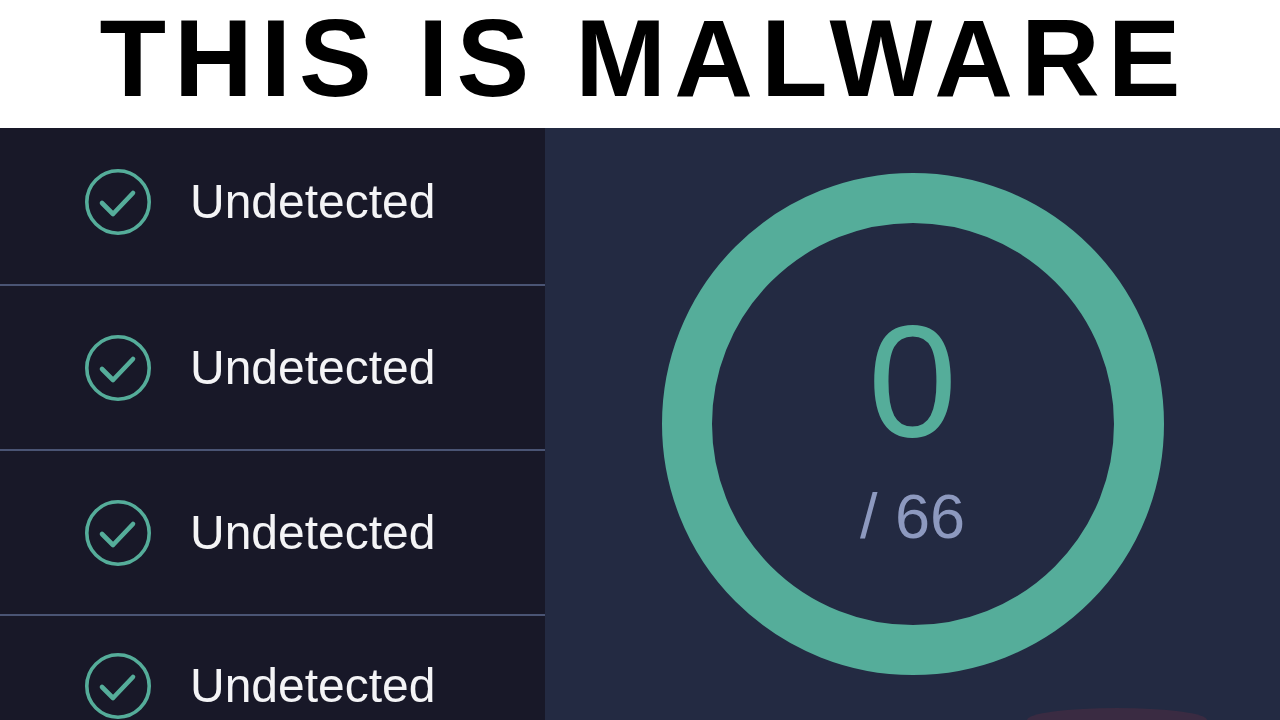 Image resolution: width=1280 pixels, height=720 pixels. I want to click on detection-count: 0, so click(912, 380).